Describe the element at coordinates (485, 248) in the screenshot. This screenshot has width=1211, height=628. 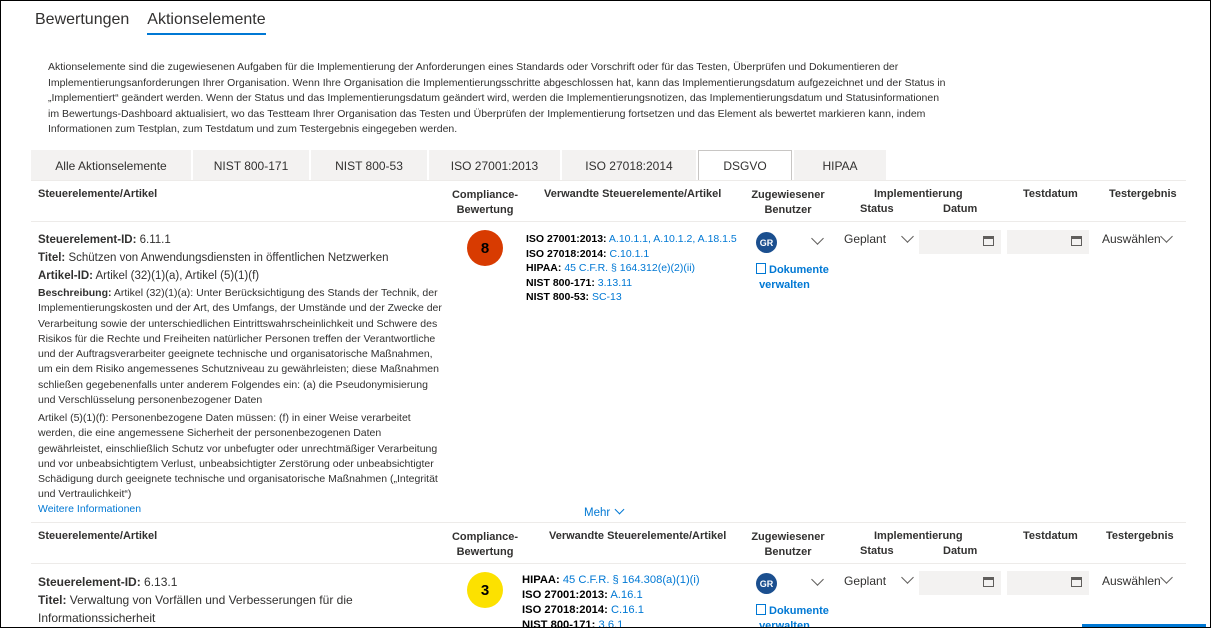
I see `compliance-score-badge: 8` at that location.